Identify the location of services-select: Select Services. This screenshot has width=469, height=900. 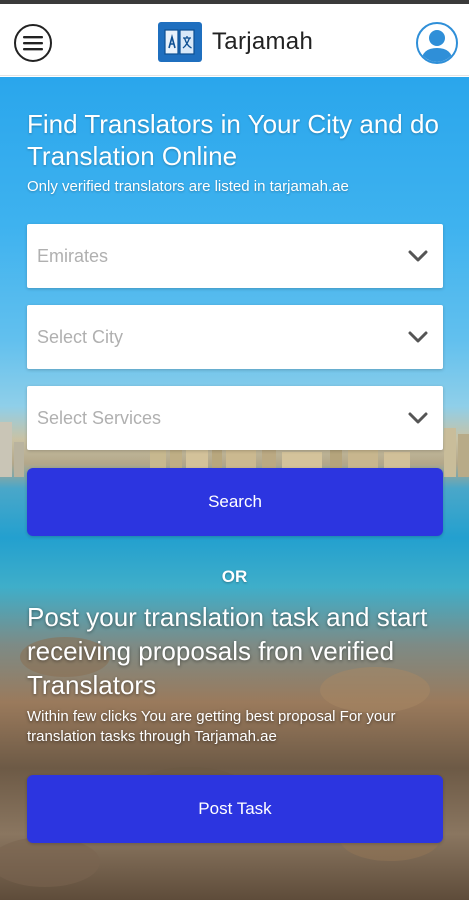
(235, 418).